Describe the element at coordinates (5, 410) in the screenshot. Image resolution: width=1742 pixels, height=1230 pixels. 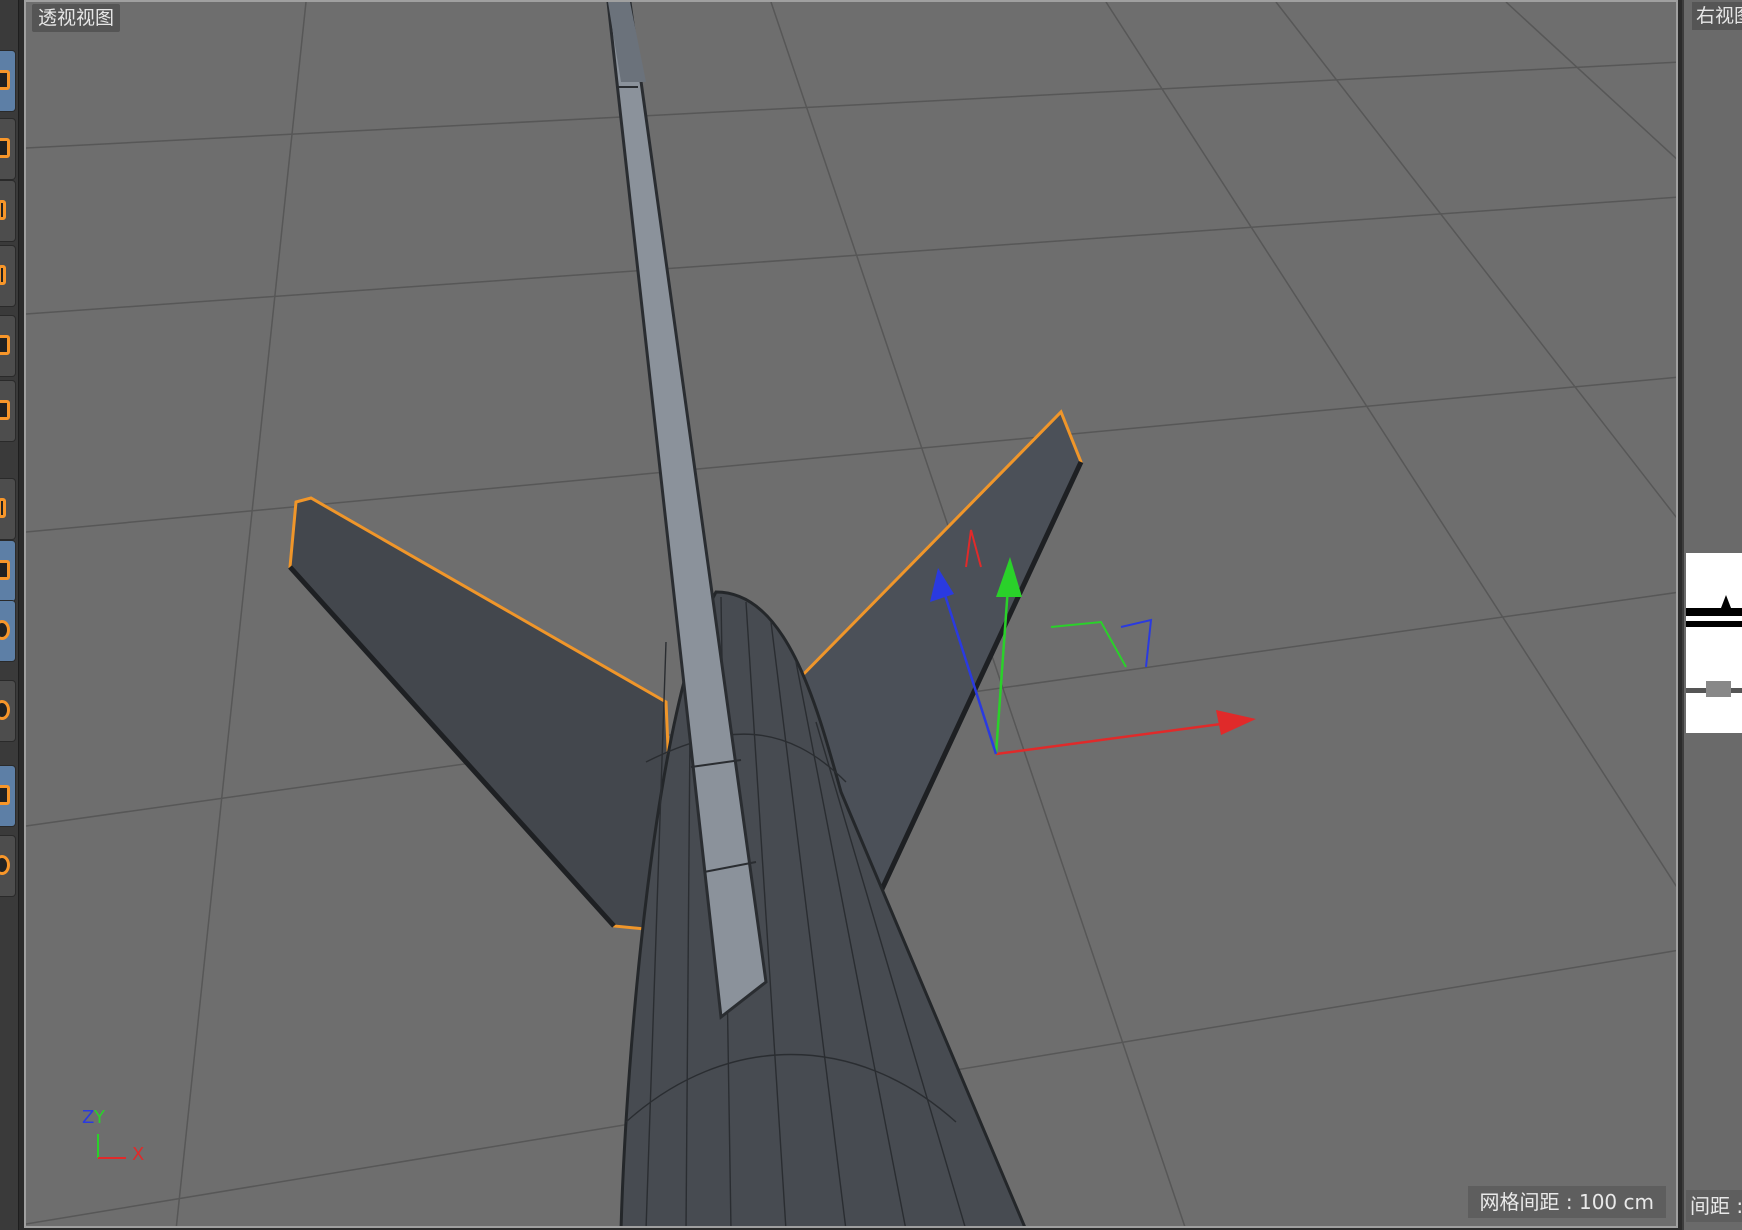
I see `box-icon` at that location.